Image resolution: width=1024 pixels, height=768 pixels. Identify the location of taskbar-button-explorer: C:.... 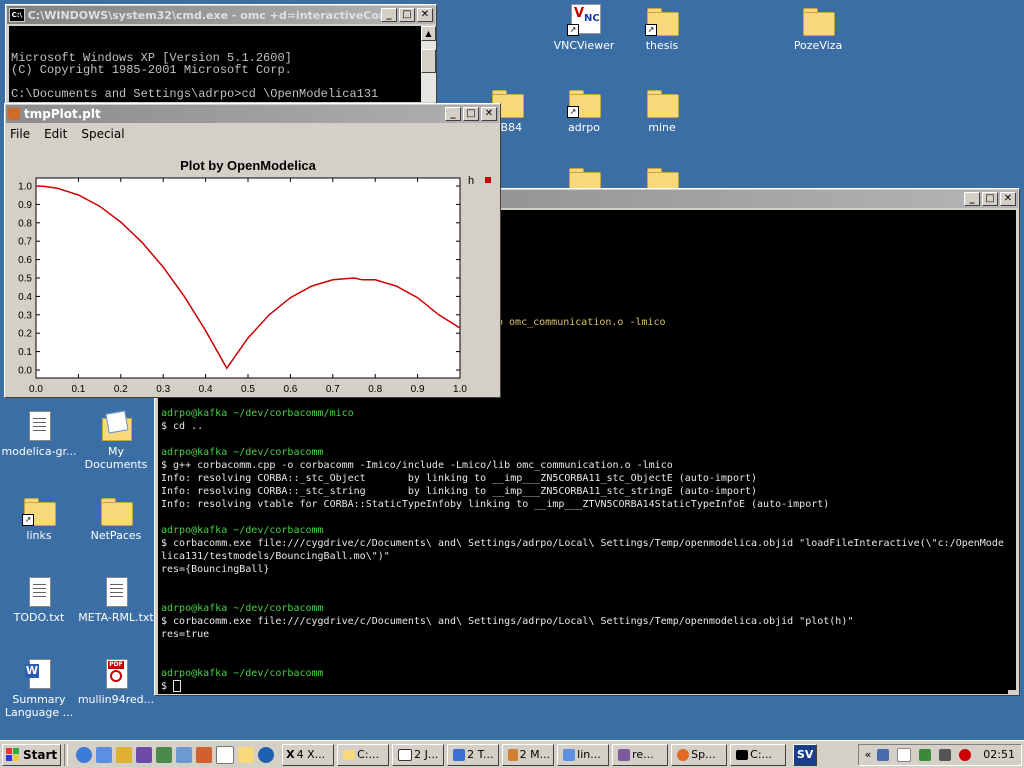
(363, 754).